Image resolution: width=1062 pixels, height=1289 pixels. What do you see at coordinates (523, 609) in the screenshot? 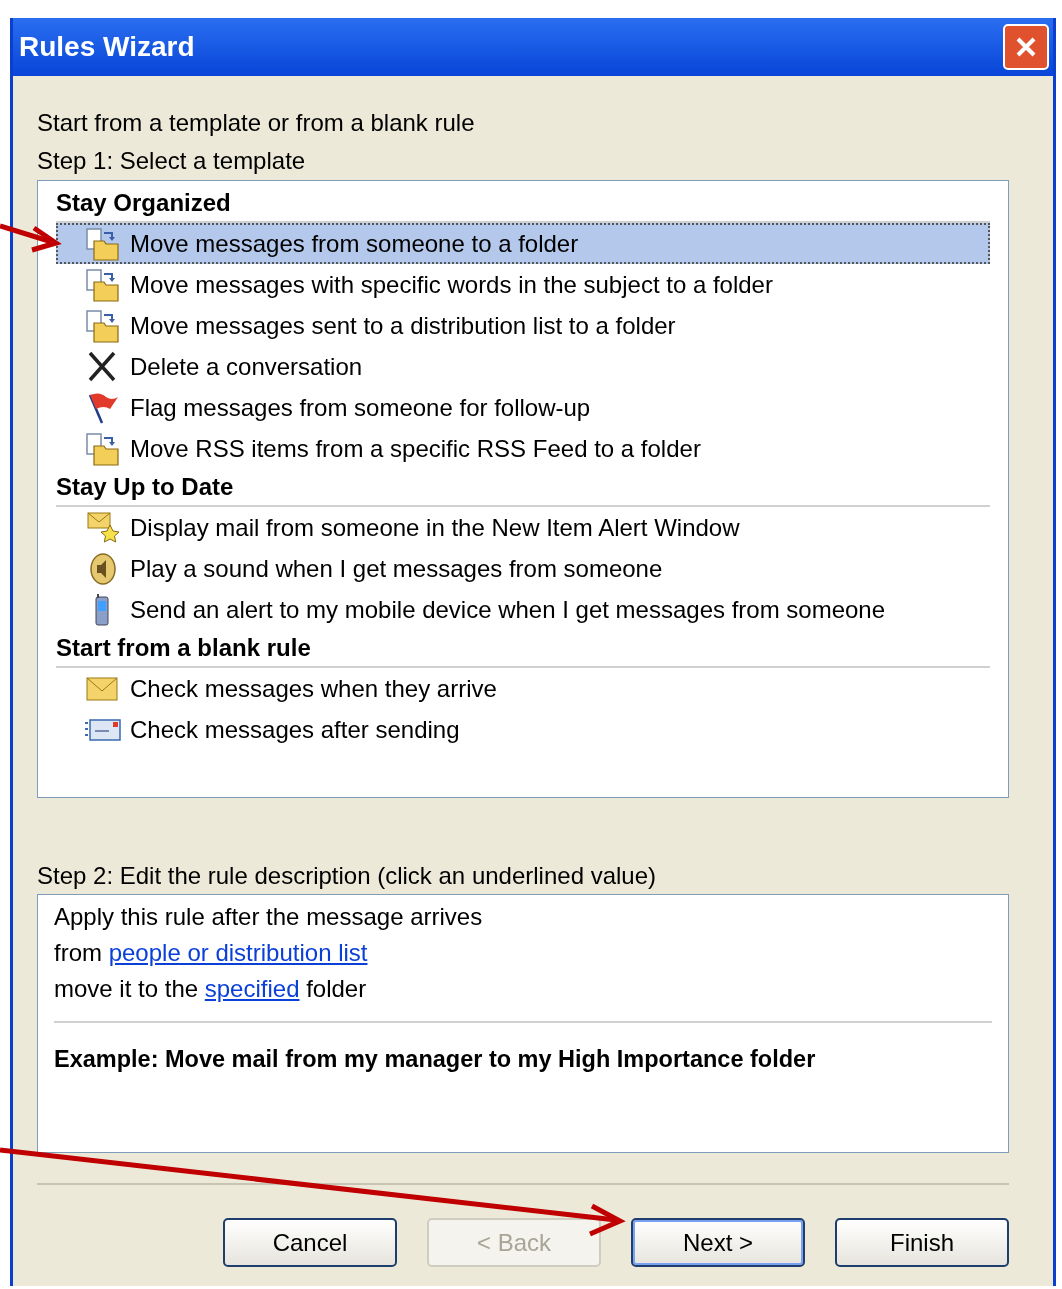
I see `template-item: Send an alert to my mobile device when I get messages from someone` at bounding box center [523, 609].